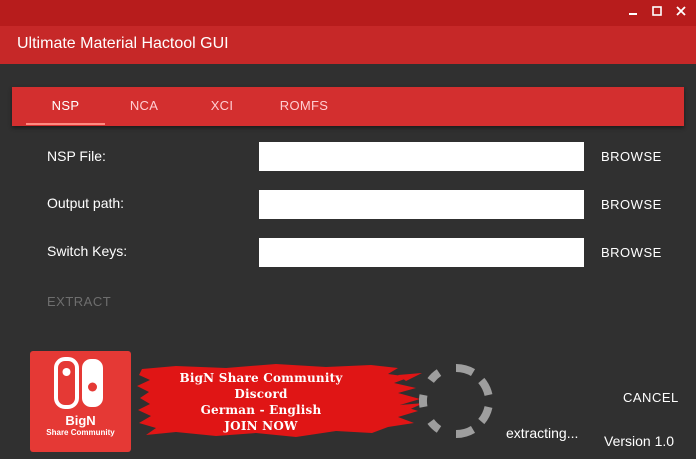 The image size is (696, 459). I want to click on window-titlebar, so click(348, 13).